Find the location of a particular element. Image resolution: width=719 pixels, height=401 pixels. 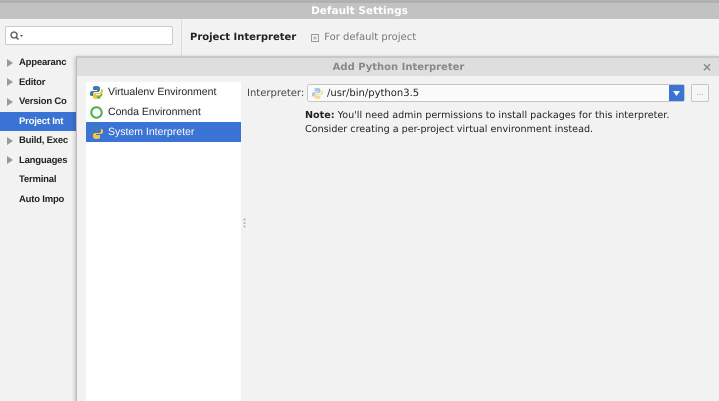

page-title: Project Interpreter is located at coordinates (243, 37).